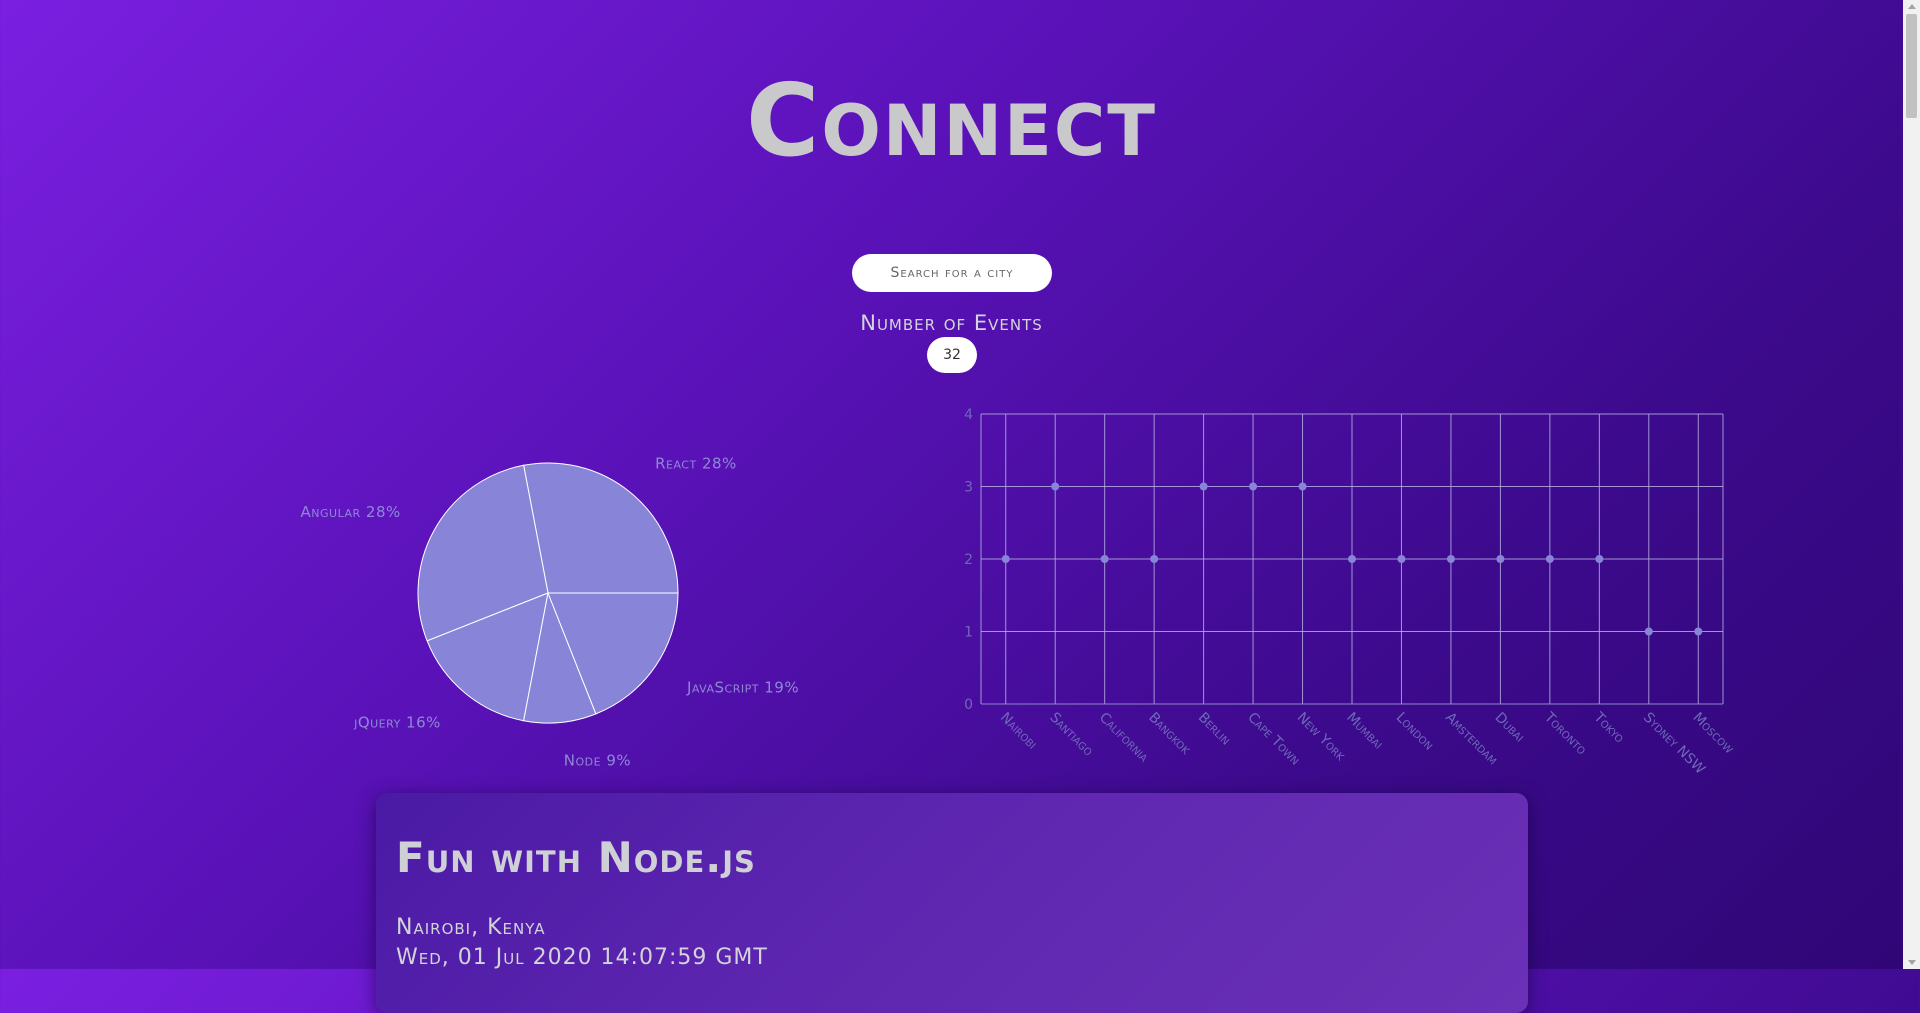  Describe the element at coordinates (1018, 731) in the screenshot. I see `x-tick-label: Nairobi` at that location.